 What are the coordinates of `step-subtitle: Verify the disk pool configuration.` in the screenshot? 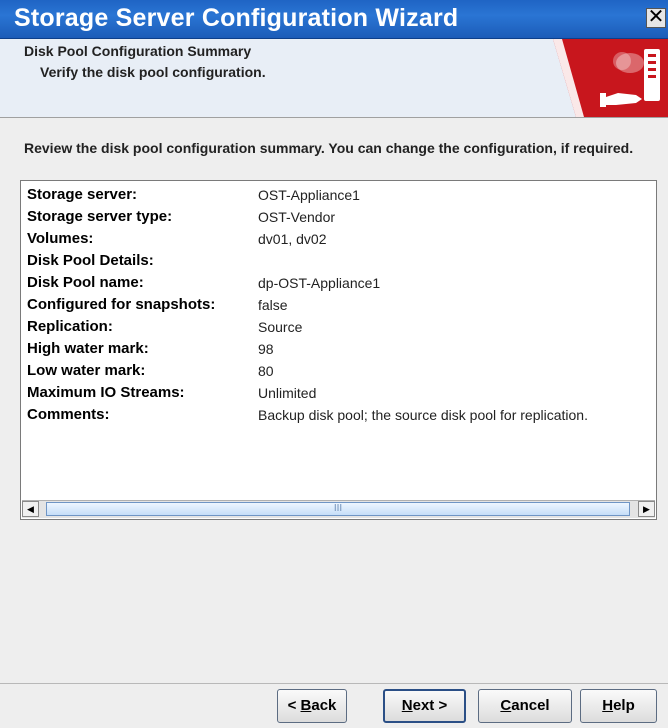 It's located at (153, 72).